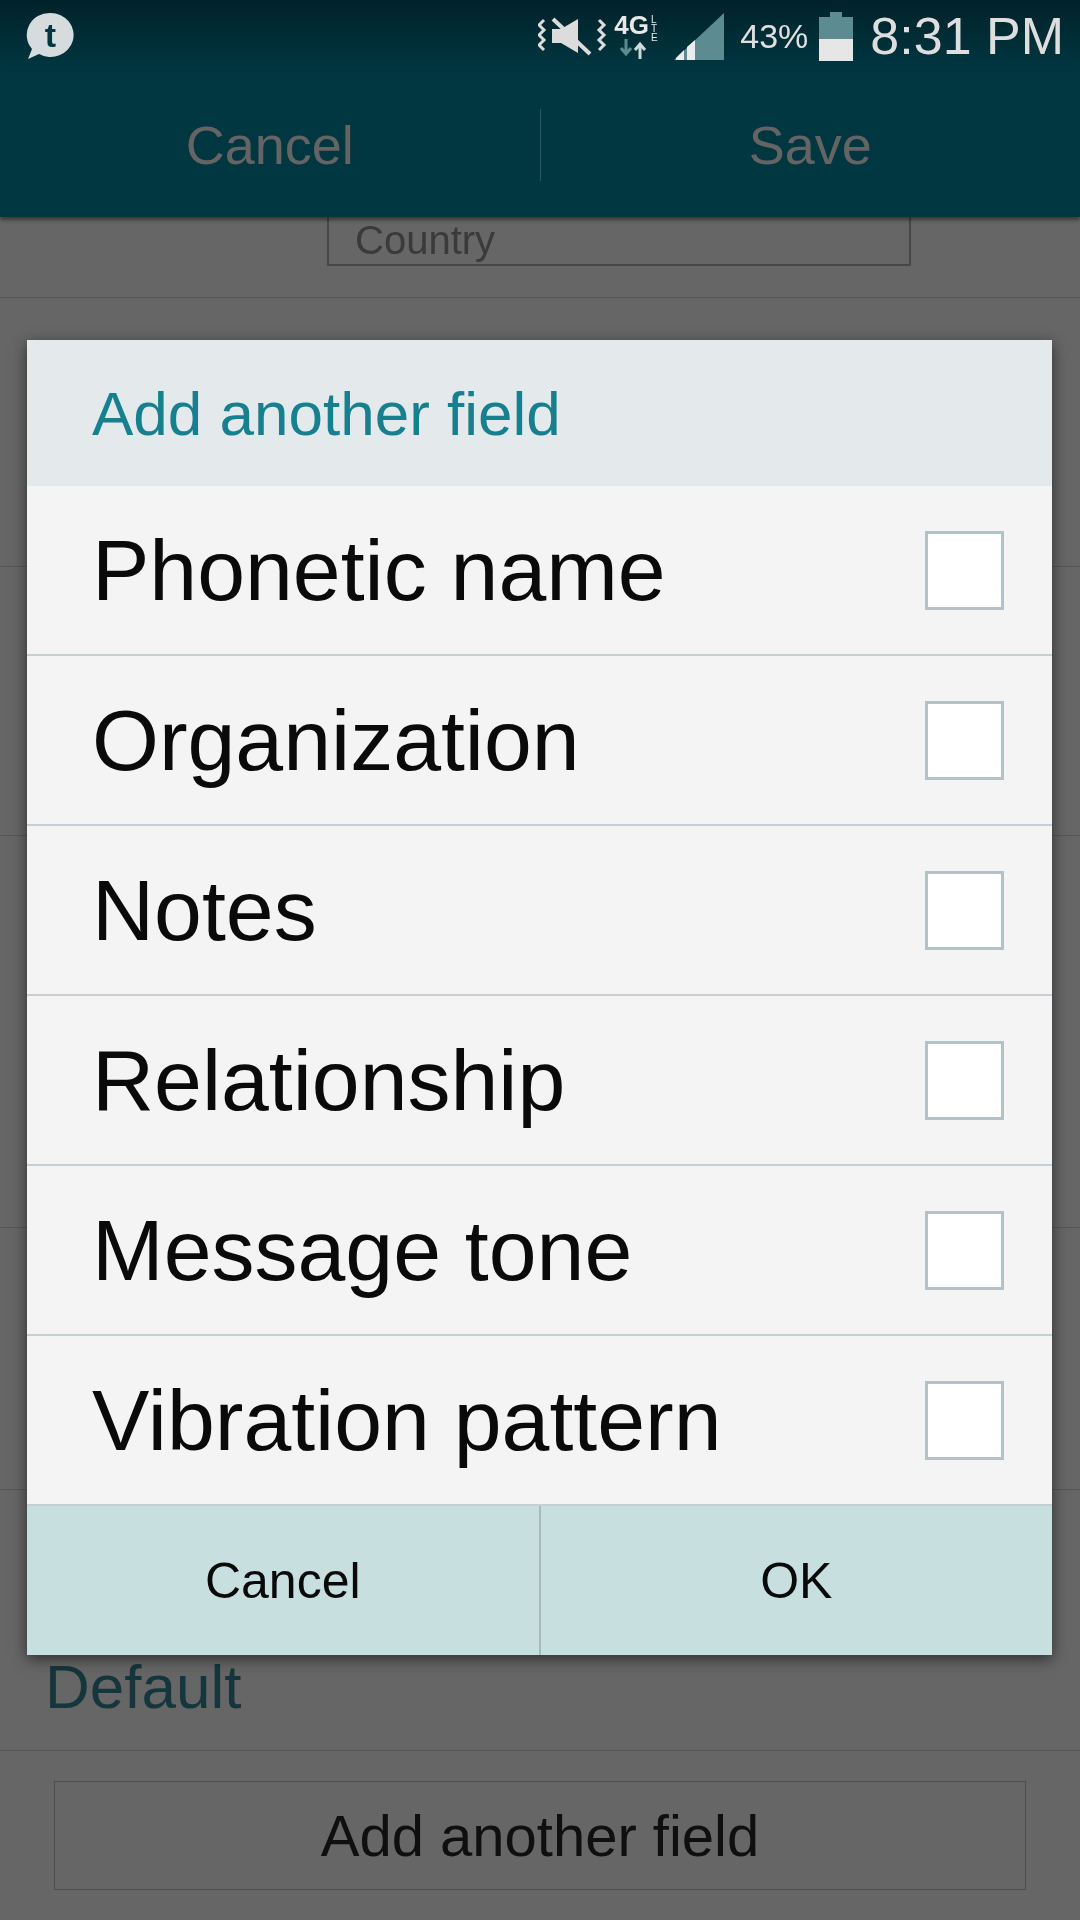 The width and height of the screenshot is (1080, 1920). I want to click on data-arrows-icon, so click(633, 49).